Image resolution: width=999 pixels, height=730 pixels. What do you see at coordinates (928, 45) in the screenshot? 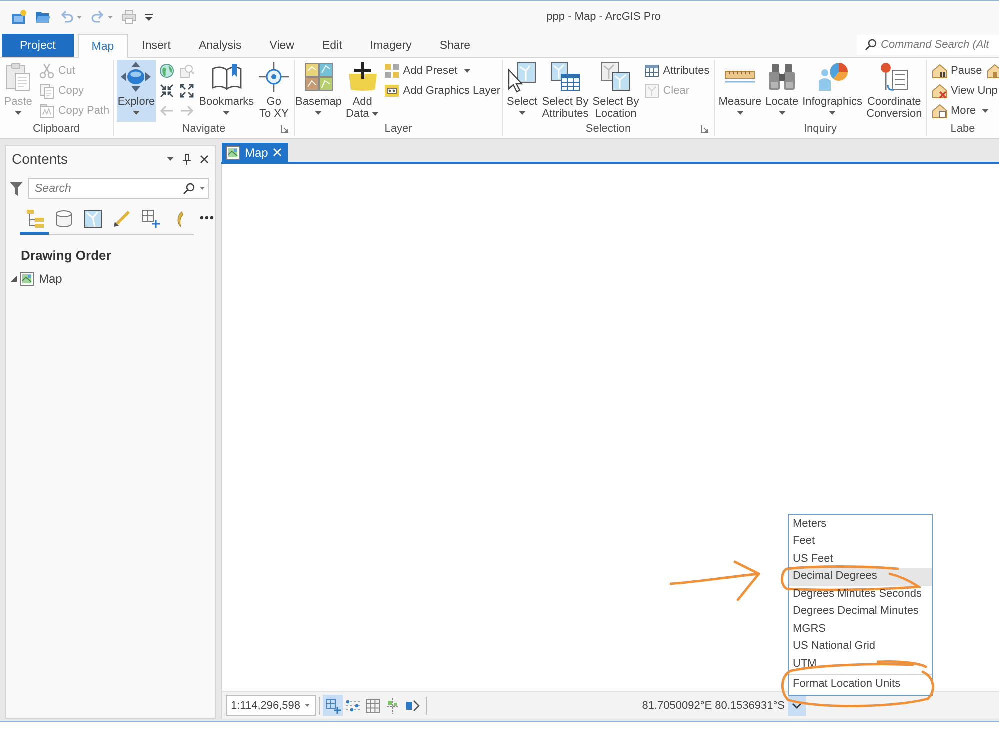
I see `command-search-field: Command Search (Alt` at bounding box center [928, 45].